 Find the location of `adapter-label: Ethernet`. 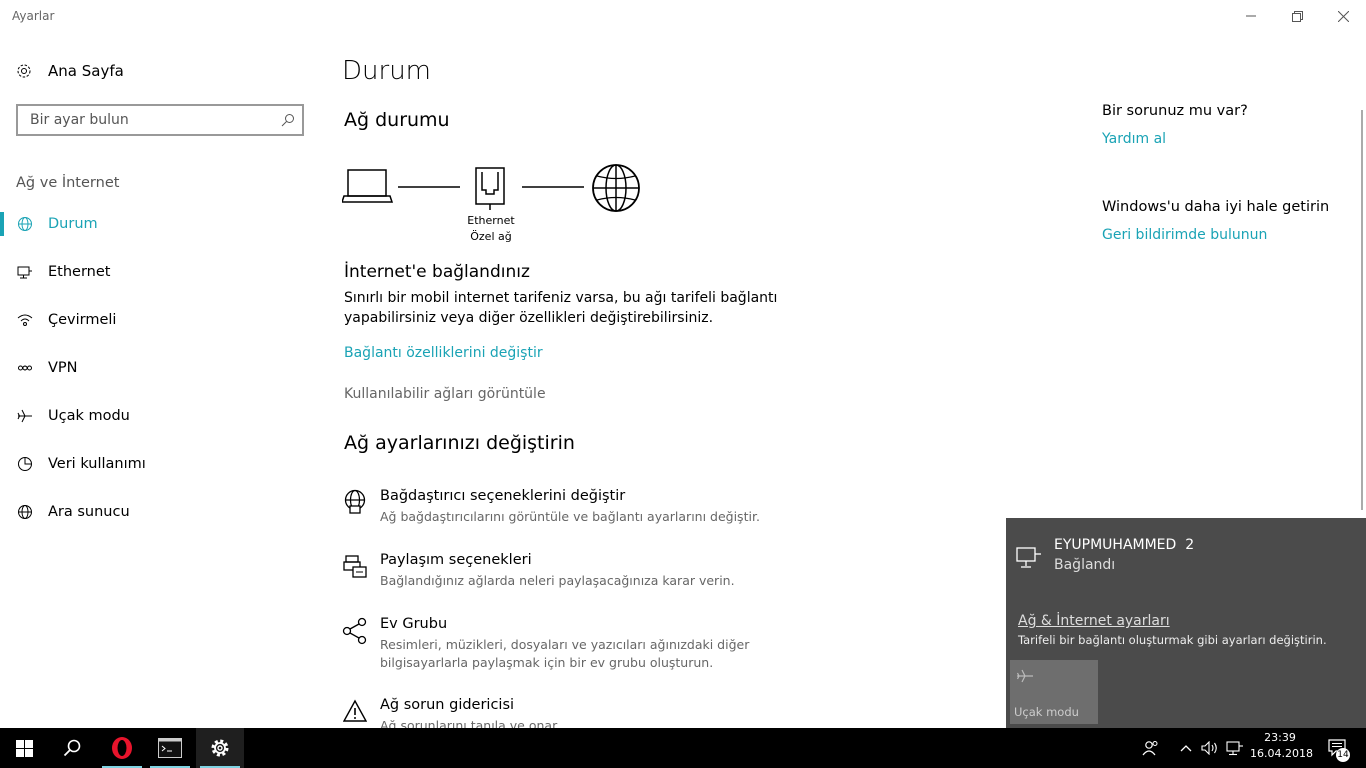

adapter-label: Ethernet is located at coordinates (491, 220).